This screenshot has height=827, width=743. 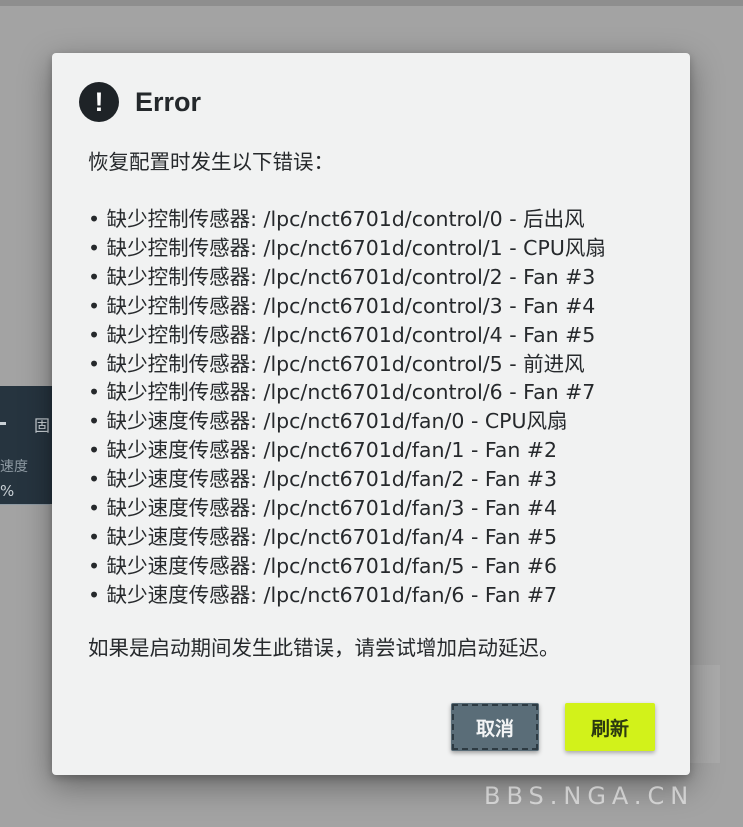 What do you see at coordinates (7, 491) in the screenshot?
I see `background-percent-label: %` at bounding box center [7, 491].